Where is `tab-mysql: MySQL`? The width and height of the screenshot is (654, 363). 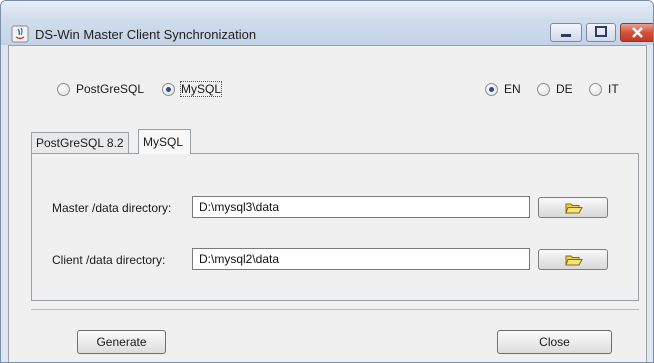 tab-mysql: MySQL is located at coordinates (164, 141).